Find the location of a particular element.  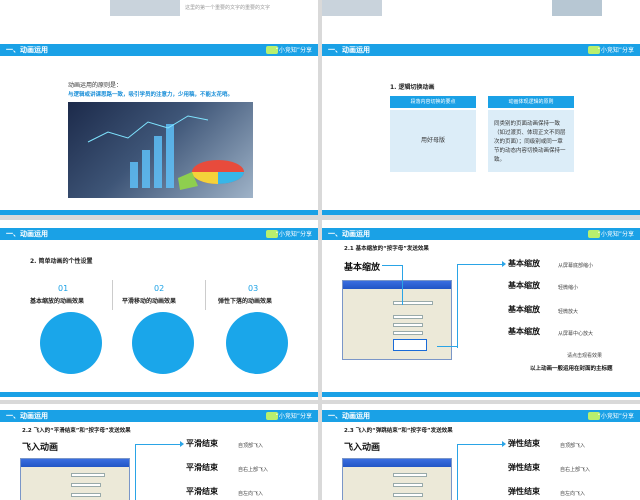

left-body-text: 用好母版 is located at coordinates (432, 140).